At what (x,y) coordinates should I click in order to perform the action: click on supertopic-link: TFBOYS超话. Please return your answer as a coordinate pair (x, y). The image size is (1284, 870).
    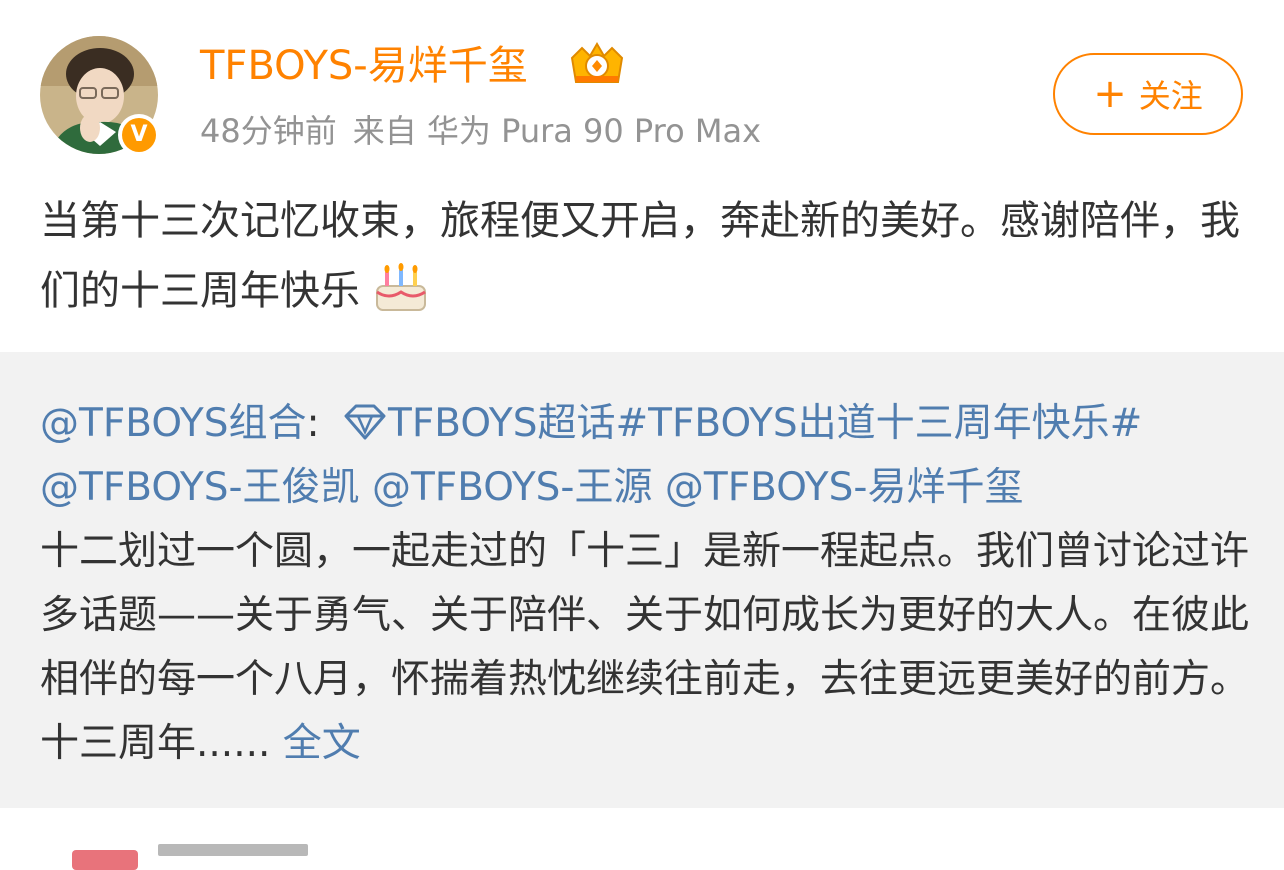
    Looking at the image, I should click on (501, 423).